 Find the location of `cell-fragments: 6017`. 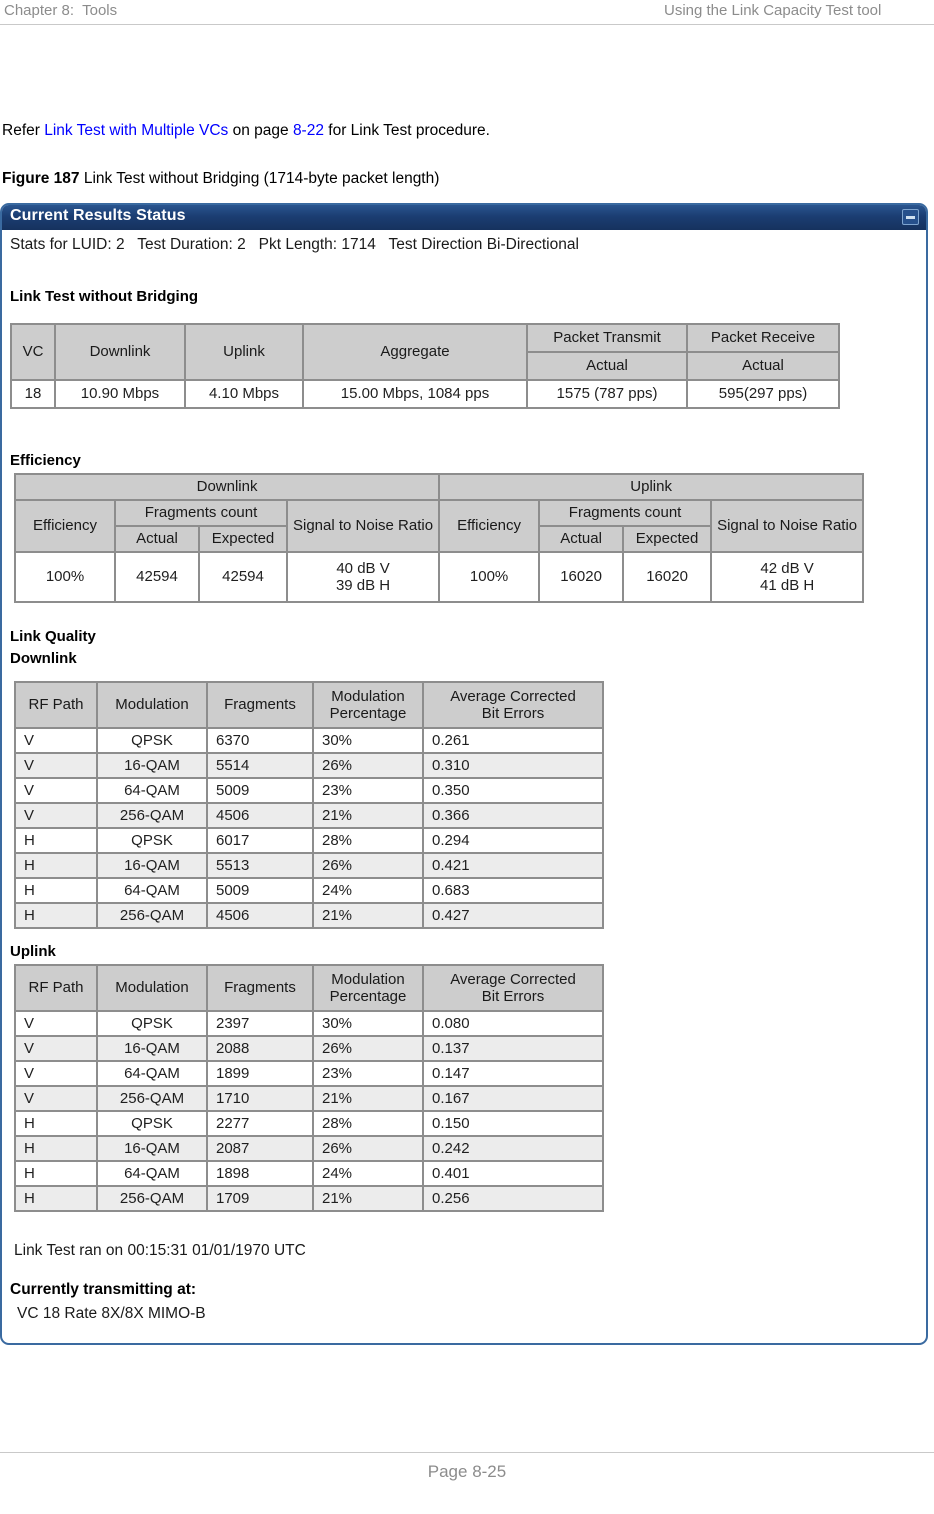

cell-fragments: 6017 is located at coordinates (260, 840).